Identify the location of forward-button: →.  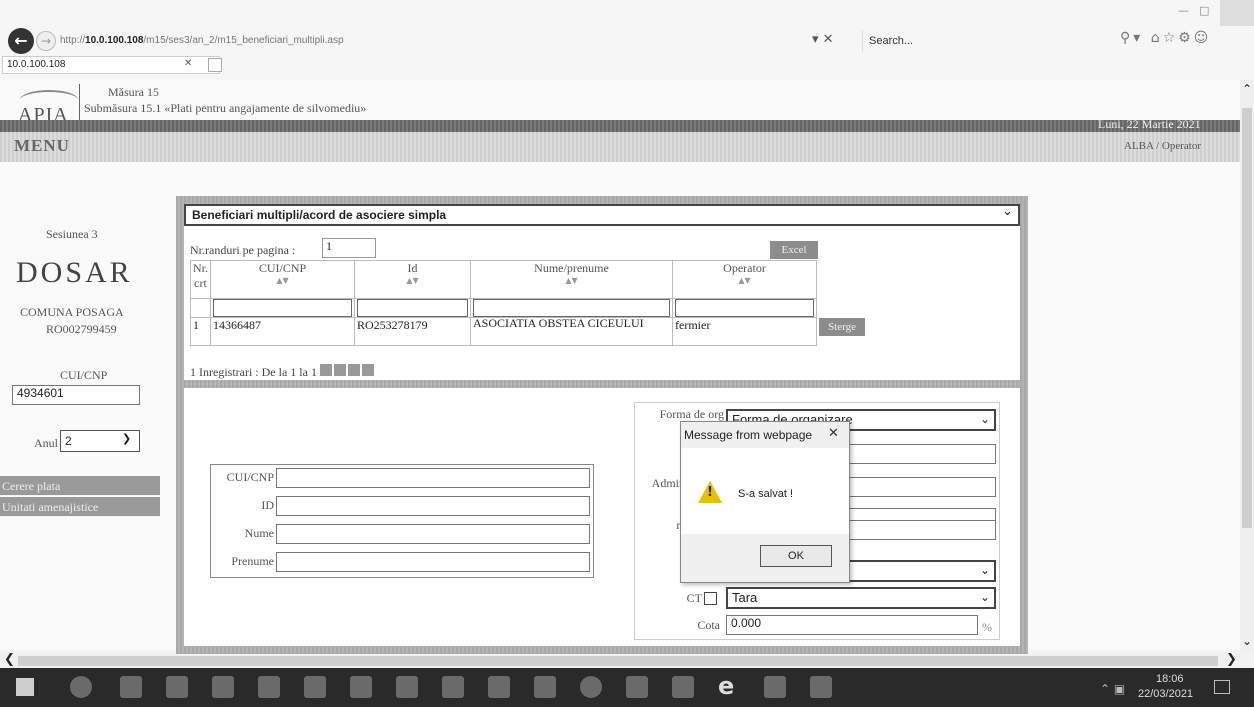
(46, 41).